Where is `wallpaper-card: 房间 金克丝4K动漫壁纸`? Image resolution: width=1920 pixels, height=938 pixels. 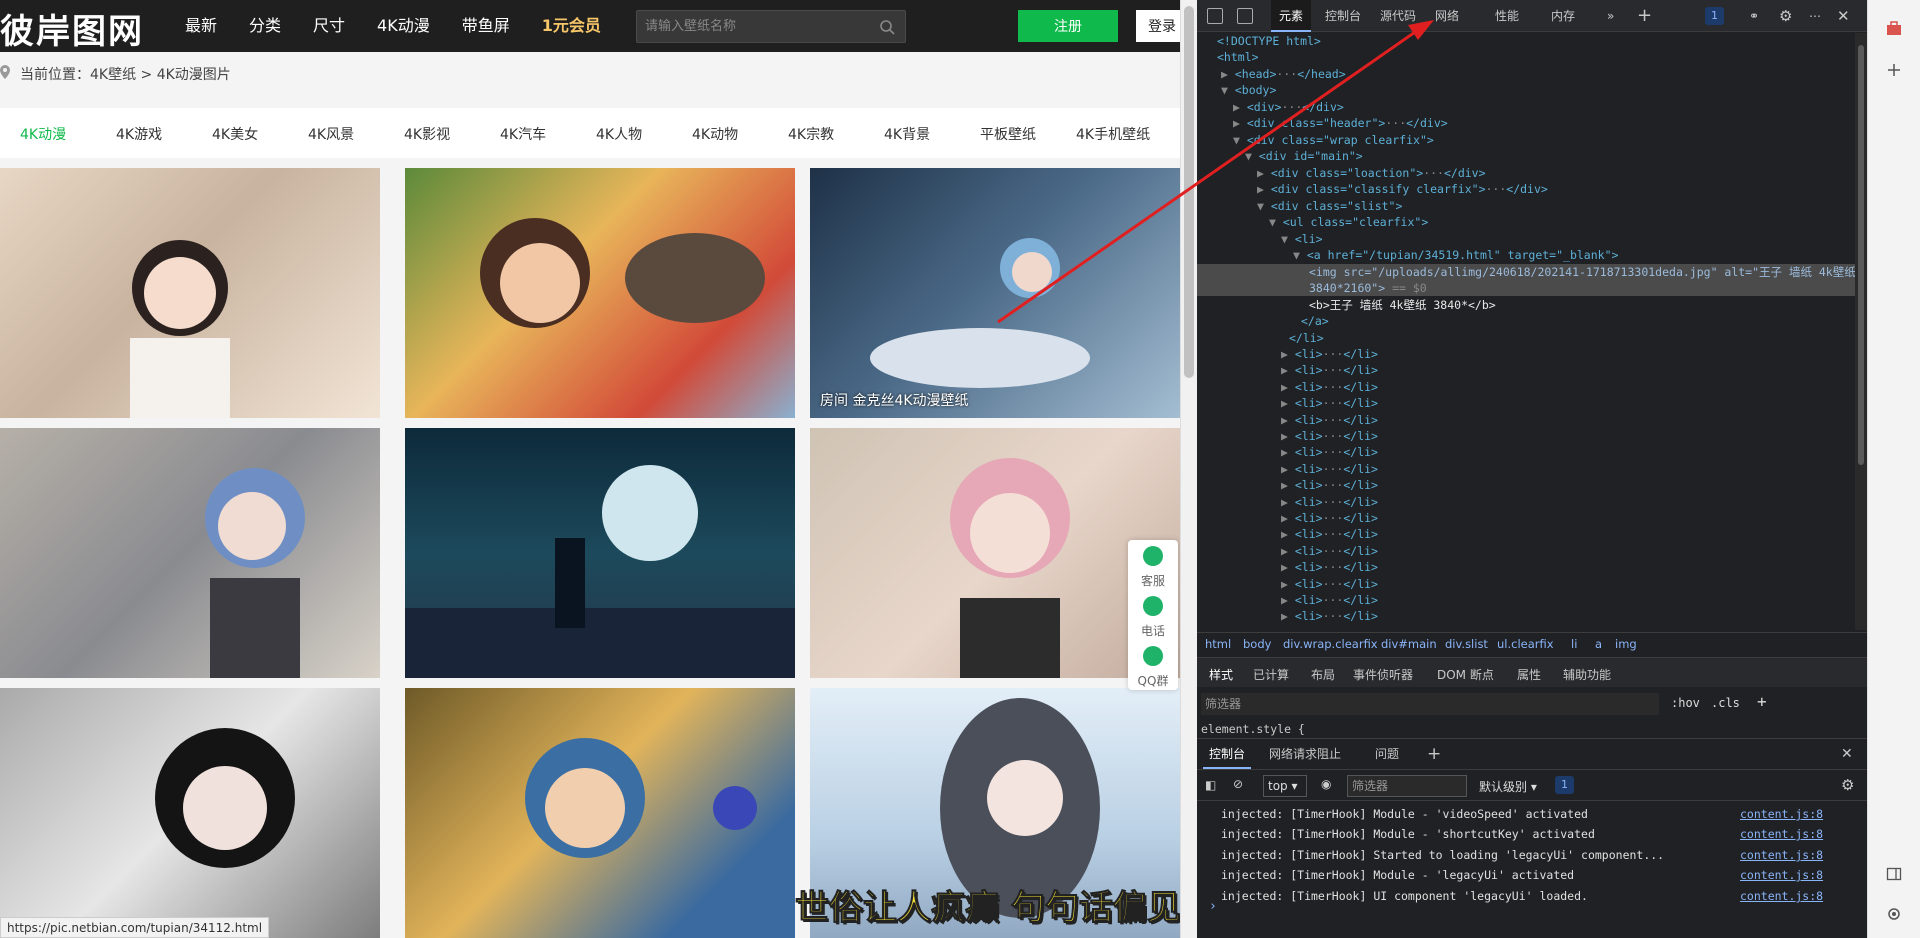 wallpaper-card: 房间 金克丝4K动漫壁纸 is located at coordinates (995, 293).